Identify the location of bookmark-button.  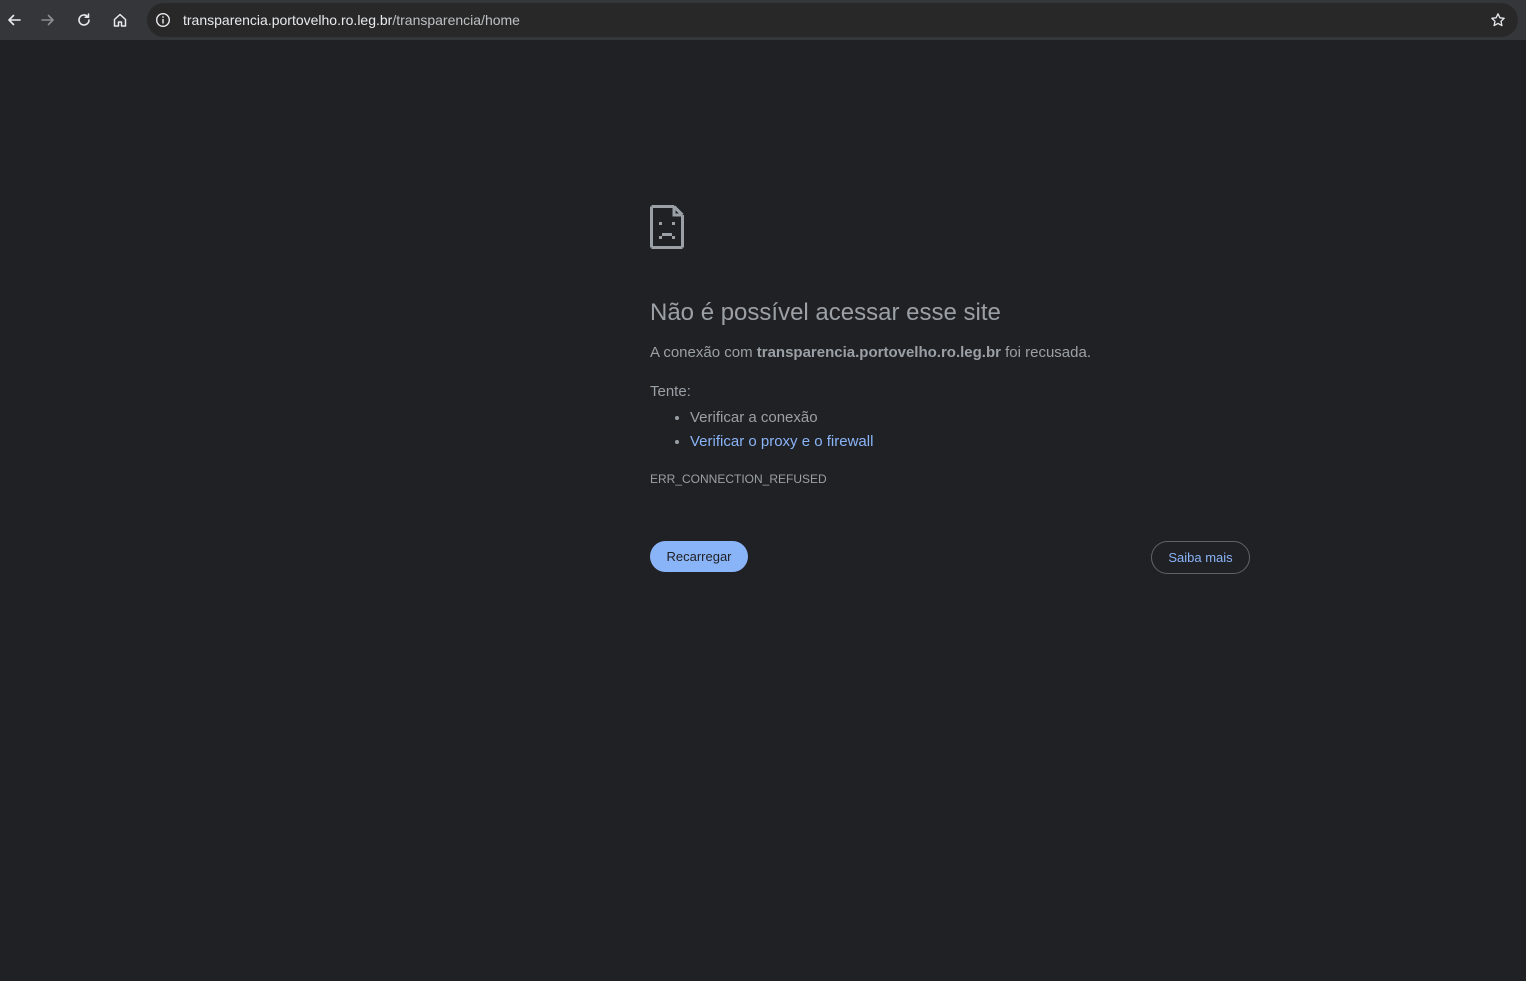
(1498, 20).